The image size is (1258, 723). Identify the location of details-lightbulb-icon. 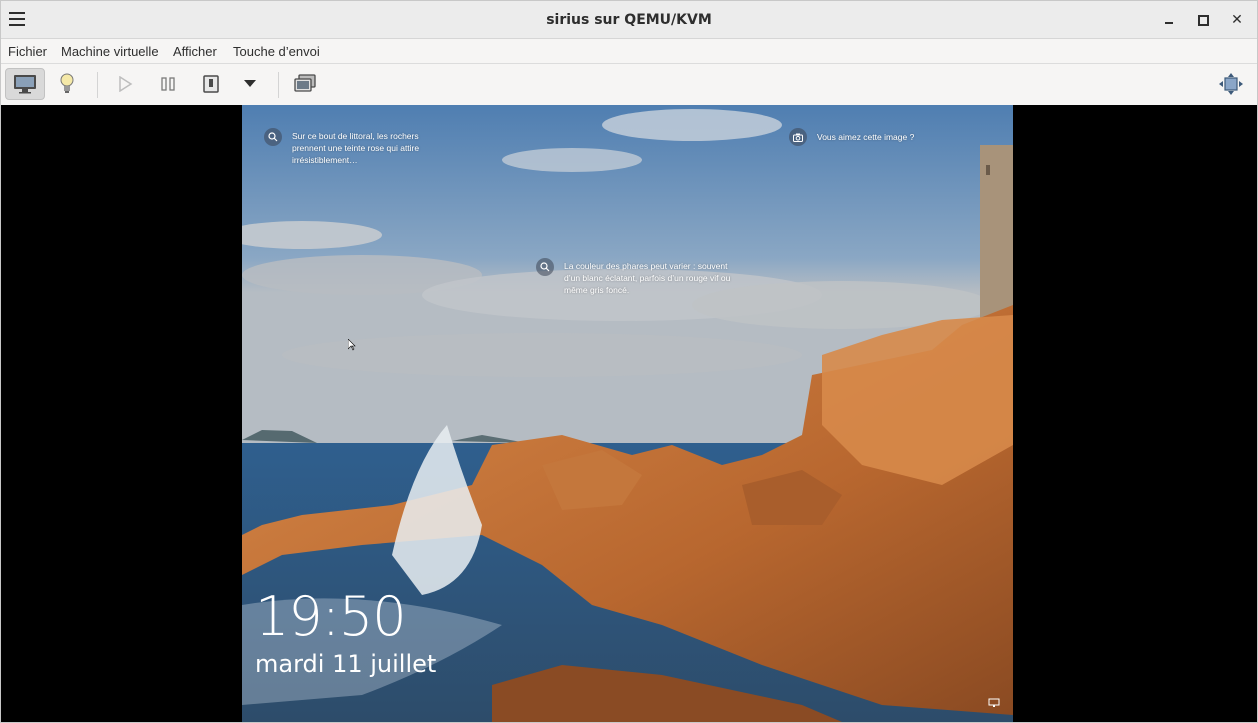
(67, 83).